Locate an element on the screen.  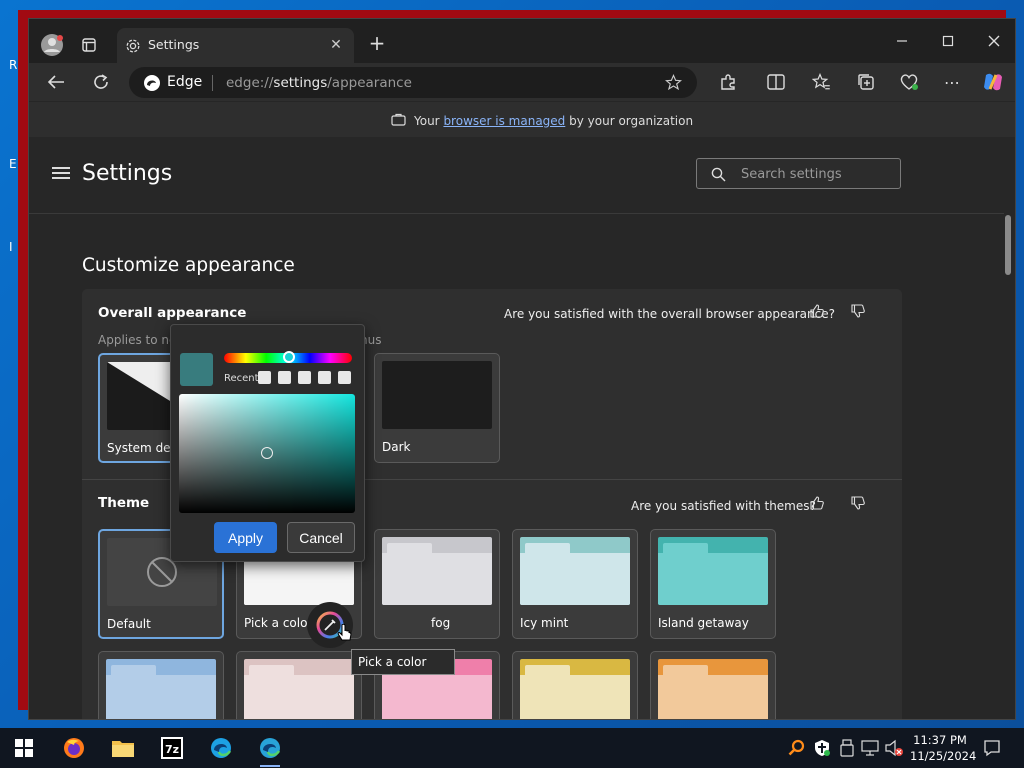
taskbar-7zip: 7z is located at coordinates (172, 748).